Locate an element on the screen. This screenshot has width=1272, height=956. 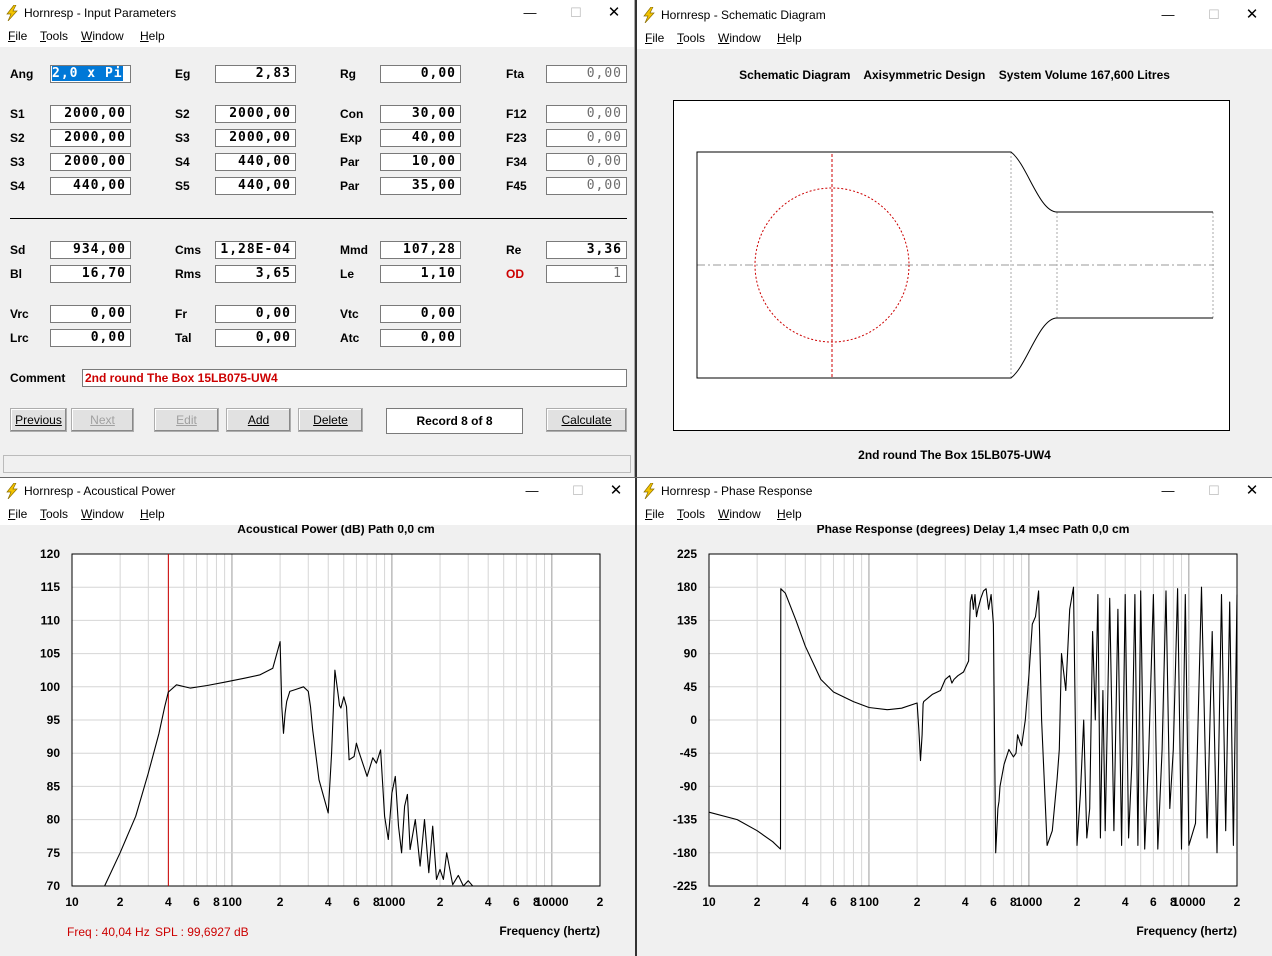
param-field-fr: 0,00 is located at coordinates (255, 314).